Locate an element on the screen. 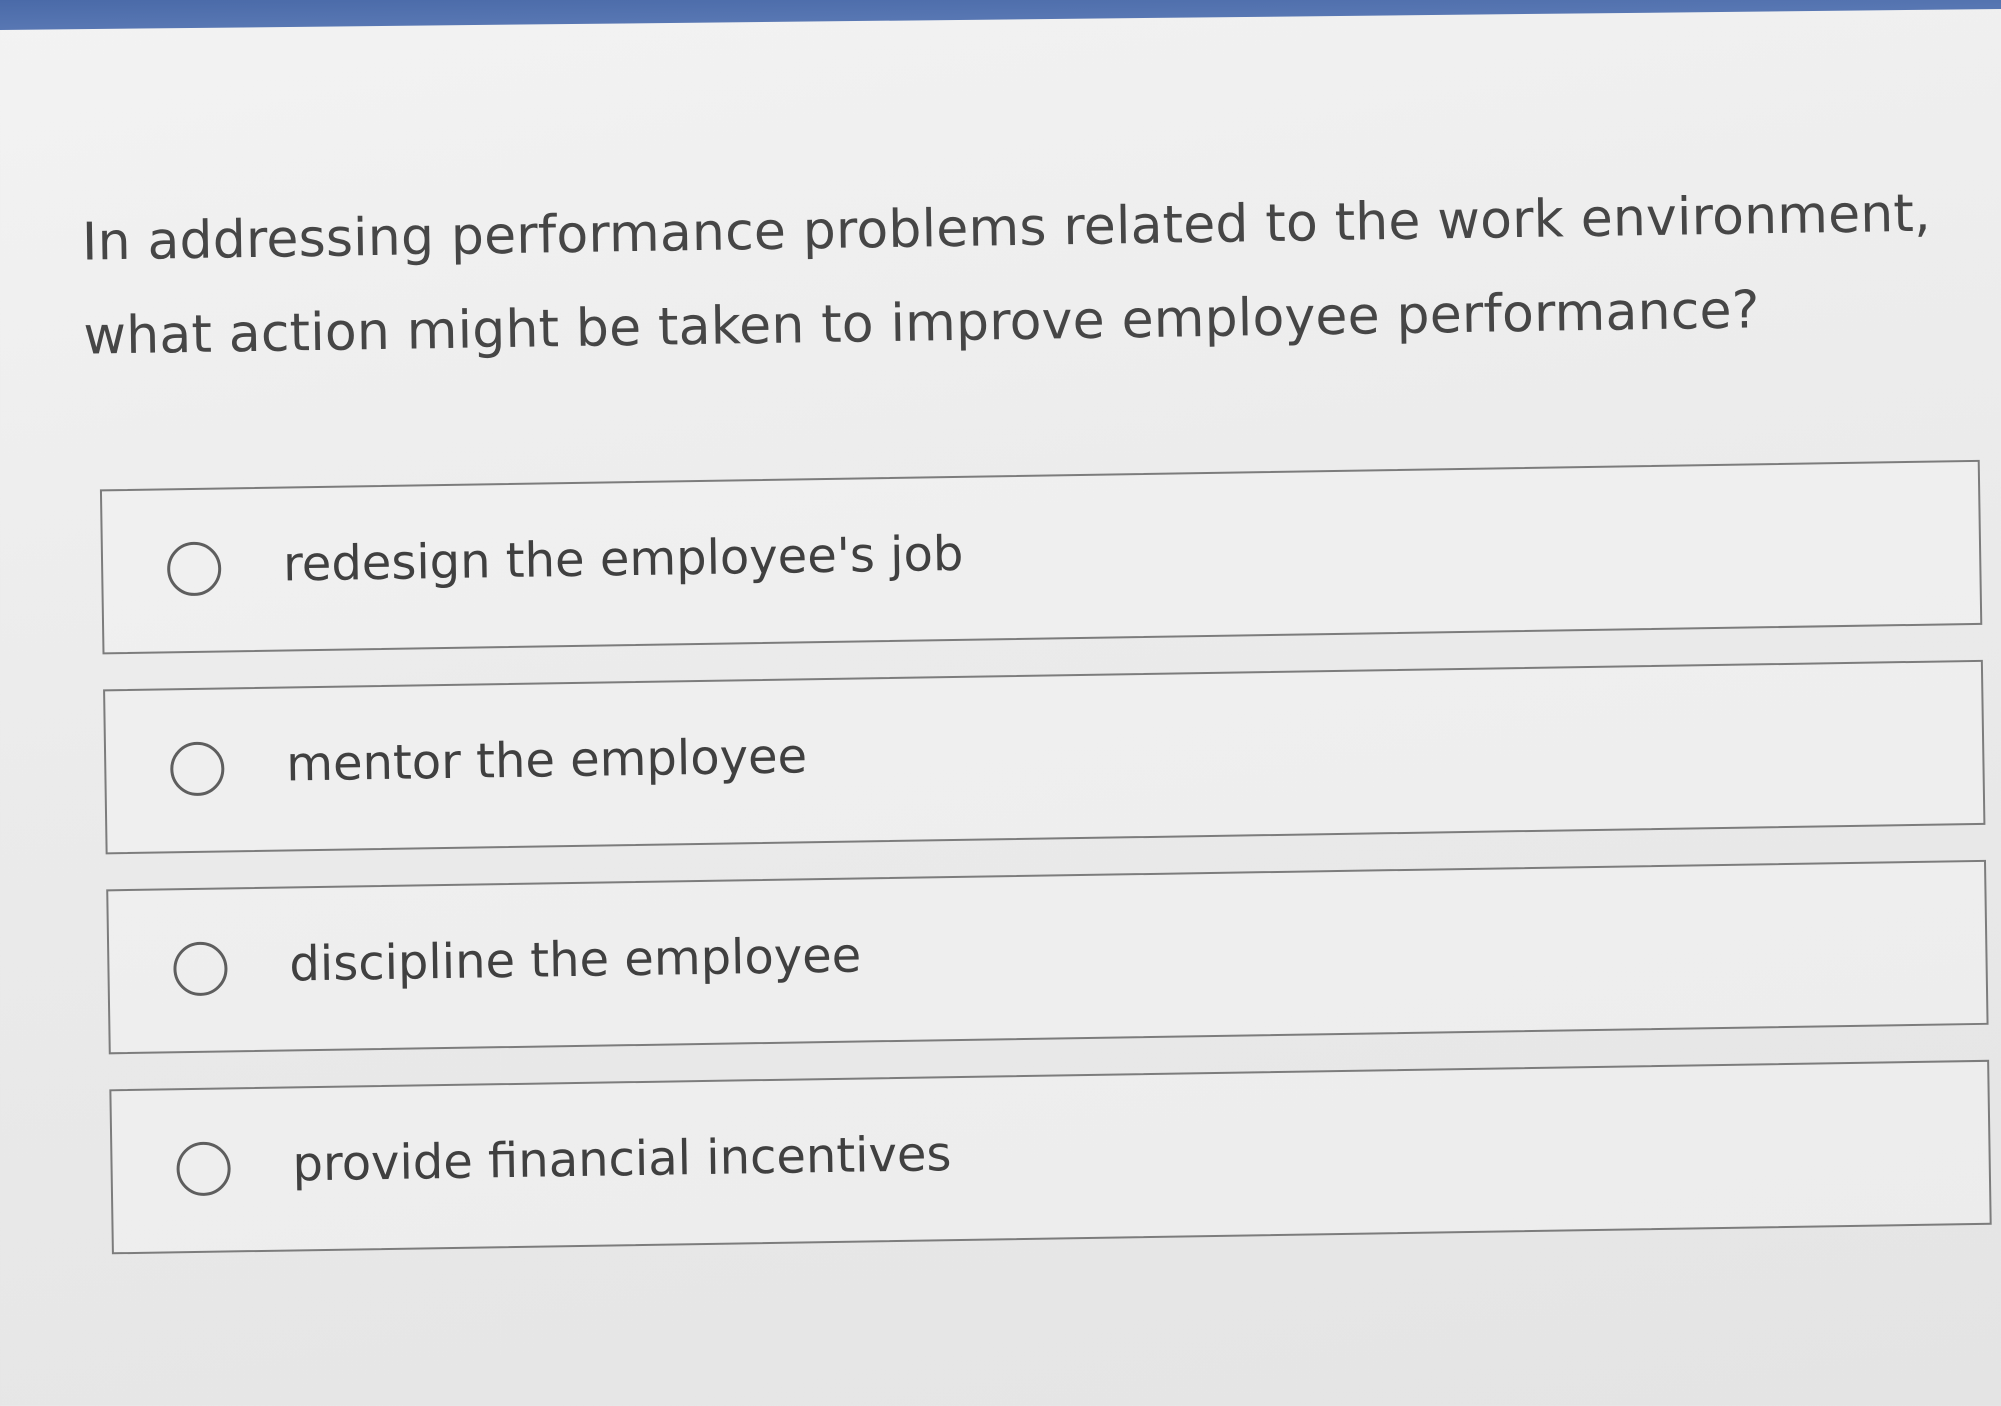 The image size is (2001, 1406). answer-option-1: redesign the employee's job is located at coordinates (1041, 557).